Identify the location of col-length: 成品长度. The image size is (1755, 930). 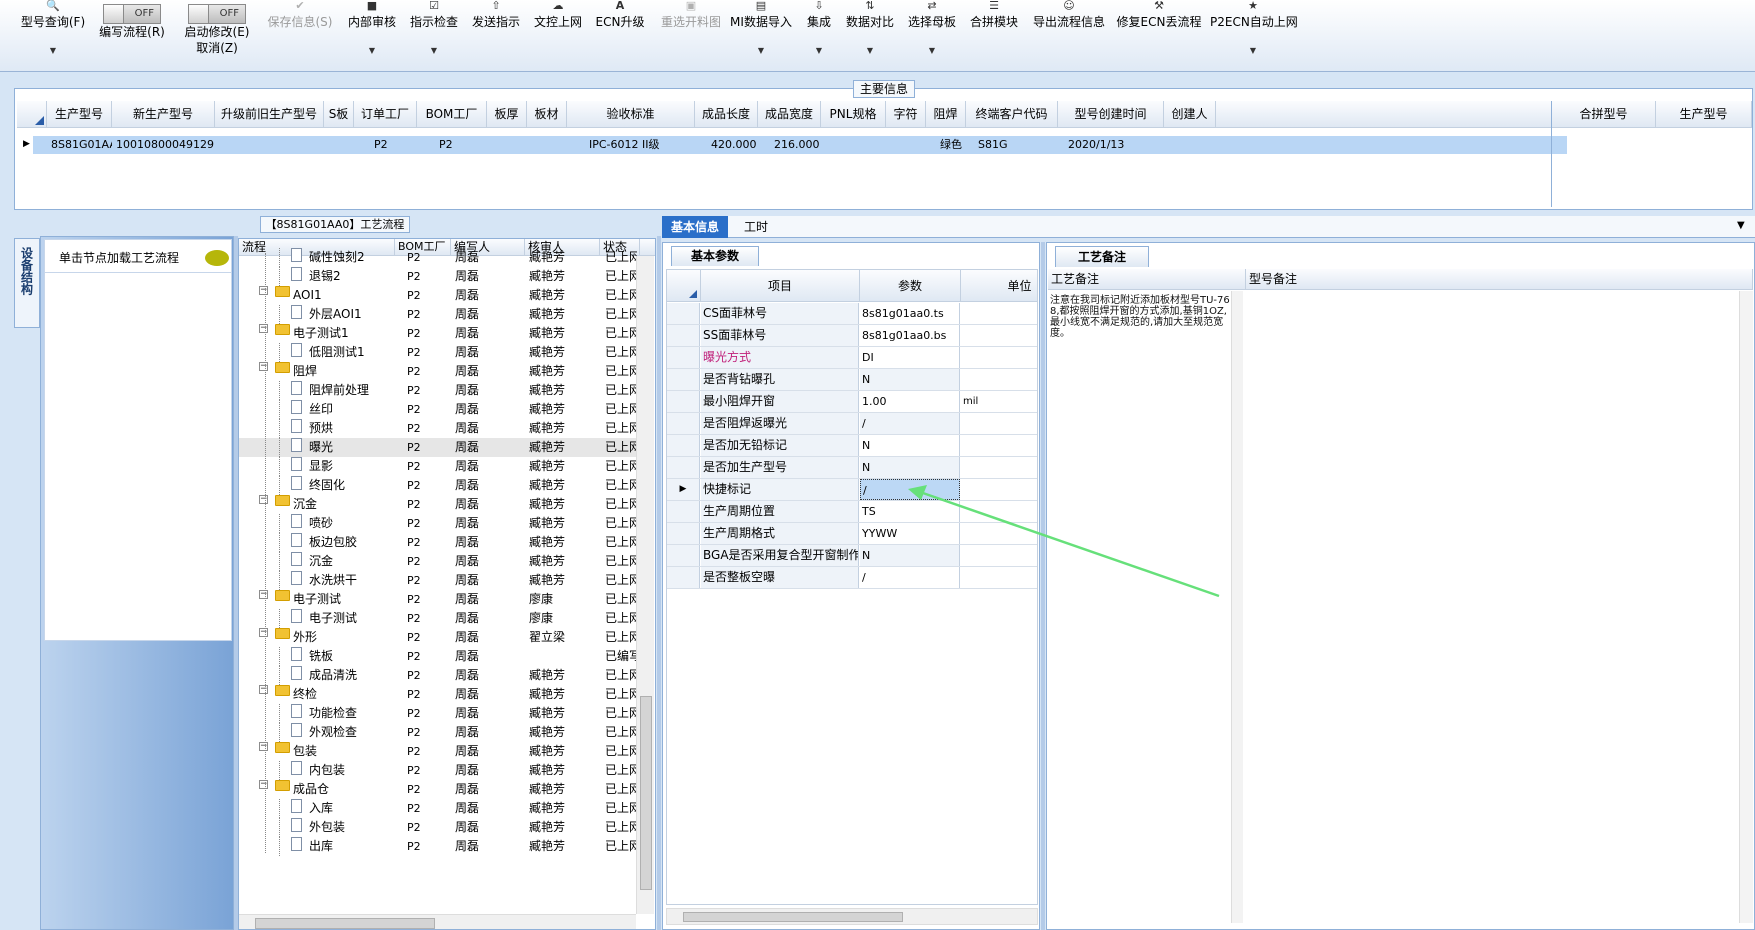
(726, 114).